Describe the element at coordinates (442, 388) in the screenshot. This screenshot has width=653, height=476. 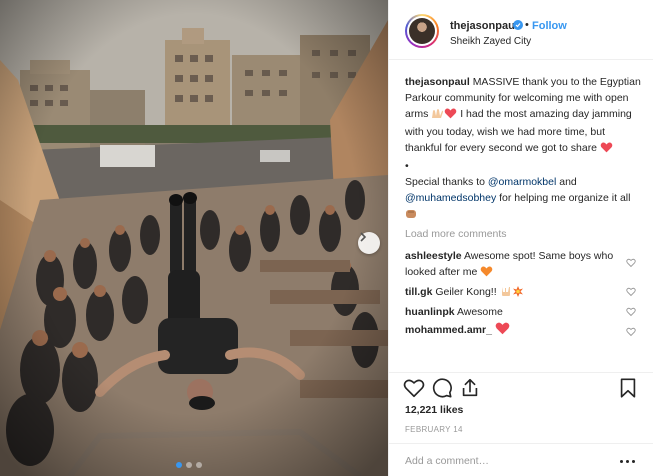
I see `comment-bubble-icon` at that location.